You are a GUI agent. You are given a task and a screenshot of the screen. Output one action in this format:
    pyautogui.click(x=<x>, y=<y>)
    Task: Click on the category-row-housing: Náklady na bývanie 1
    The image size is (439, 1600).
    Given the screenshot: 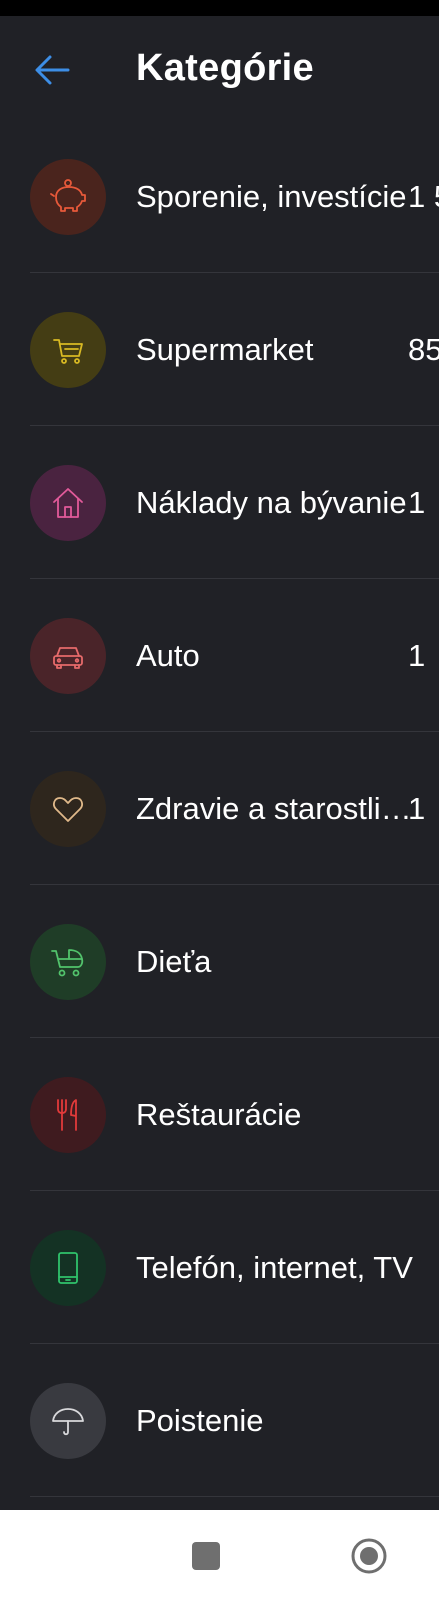 What is the action you would take?
    pyautogui.click(x=219, y=502)
    